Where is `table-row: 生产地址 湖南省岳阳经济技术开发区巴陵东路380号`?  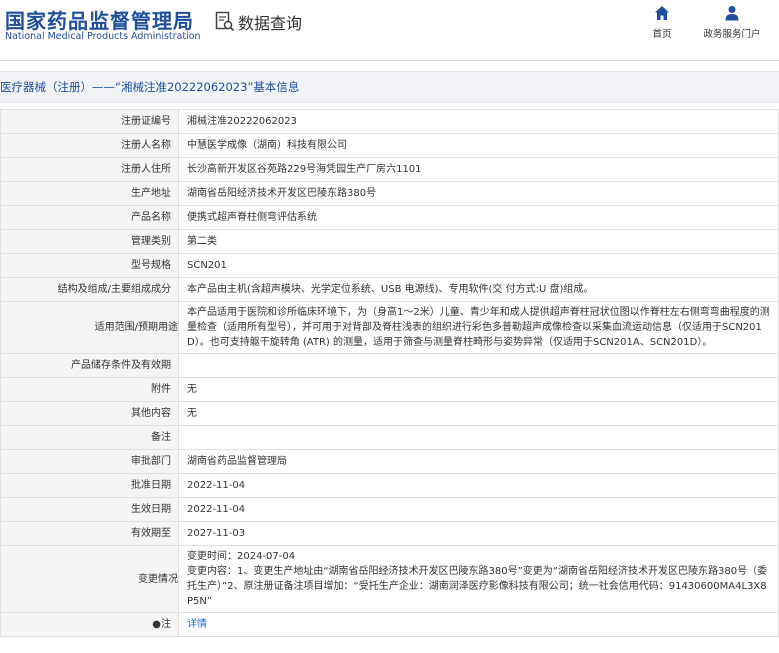
table-row: 生产地址 湖南省岳阳经济技术开发区巴陵东路380号 is located at coordinates (389, 193).